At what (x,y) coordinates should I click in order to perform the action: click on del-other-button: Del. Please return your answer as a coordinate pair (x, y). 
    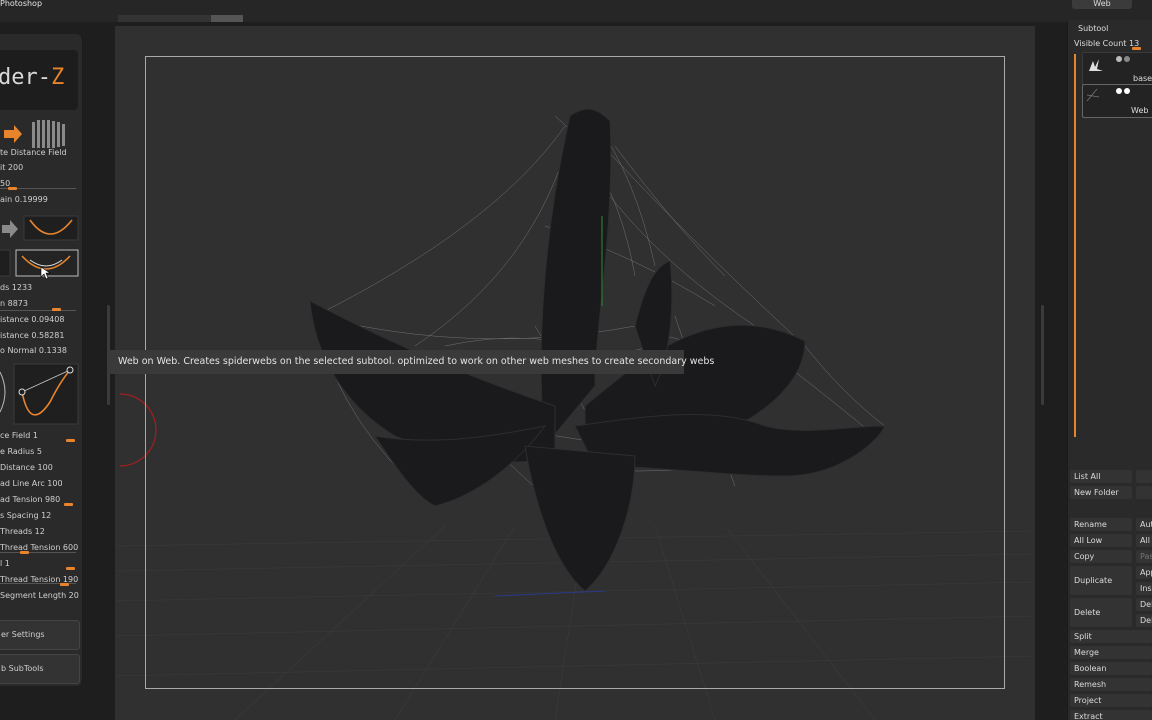
    Looking at the image, I should click on (1144, 604).